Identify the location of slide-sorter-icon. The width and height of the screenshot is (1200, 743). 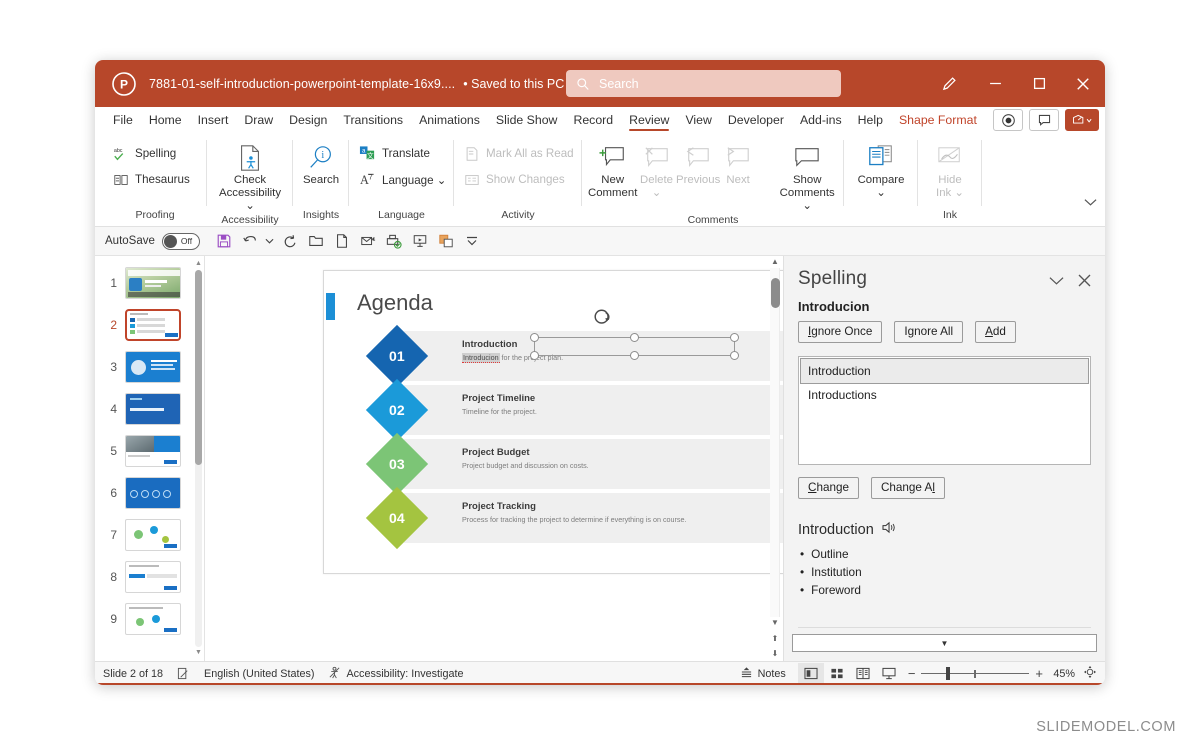
(837, 674).